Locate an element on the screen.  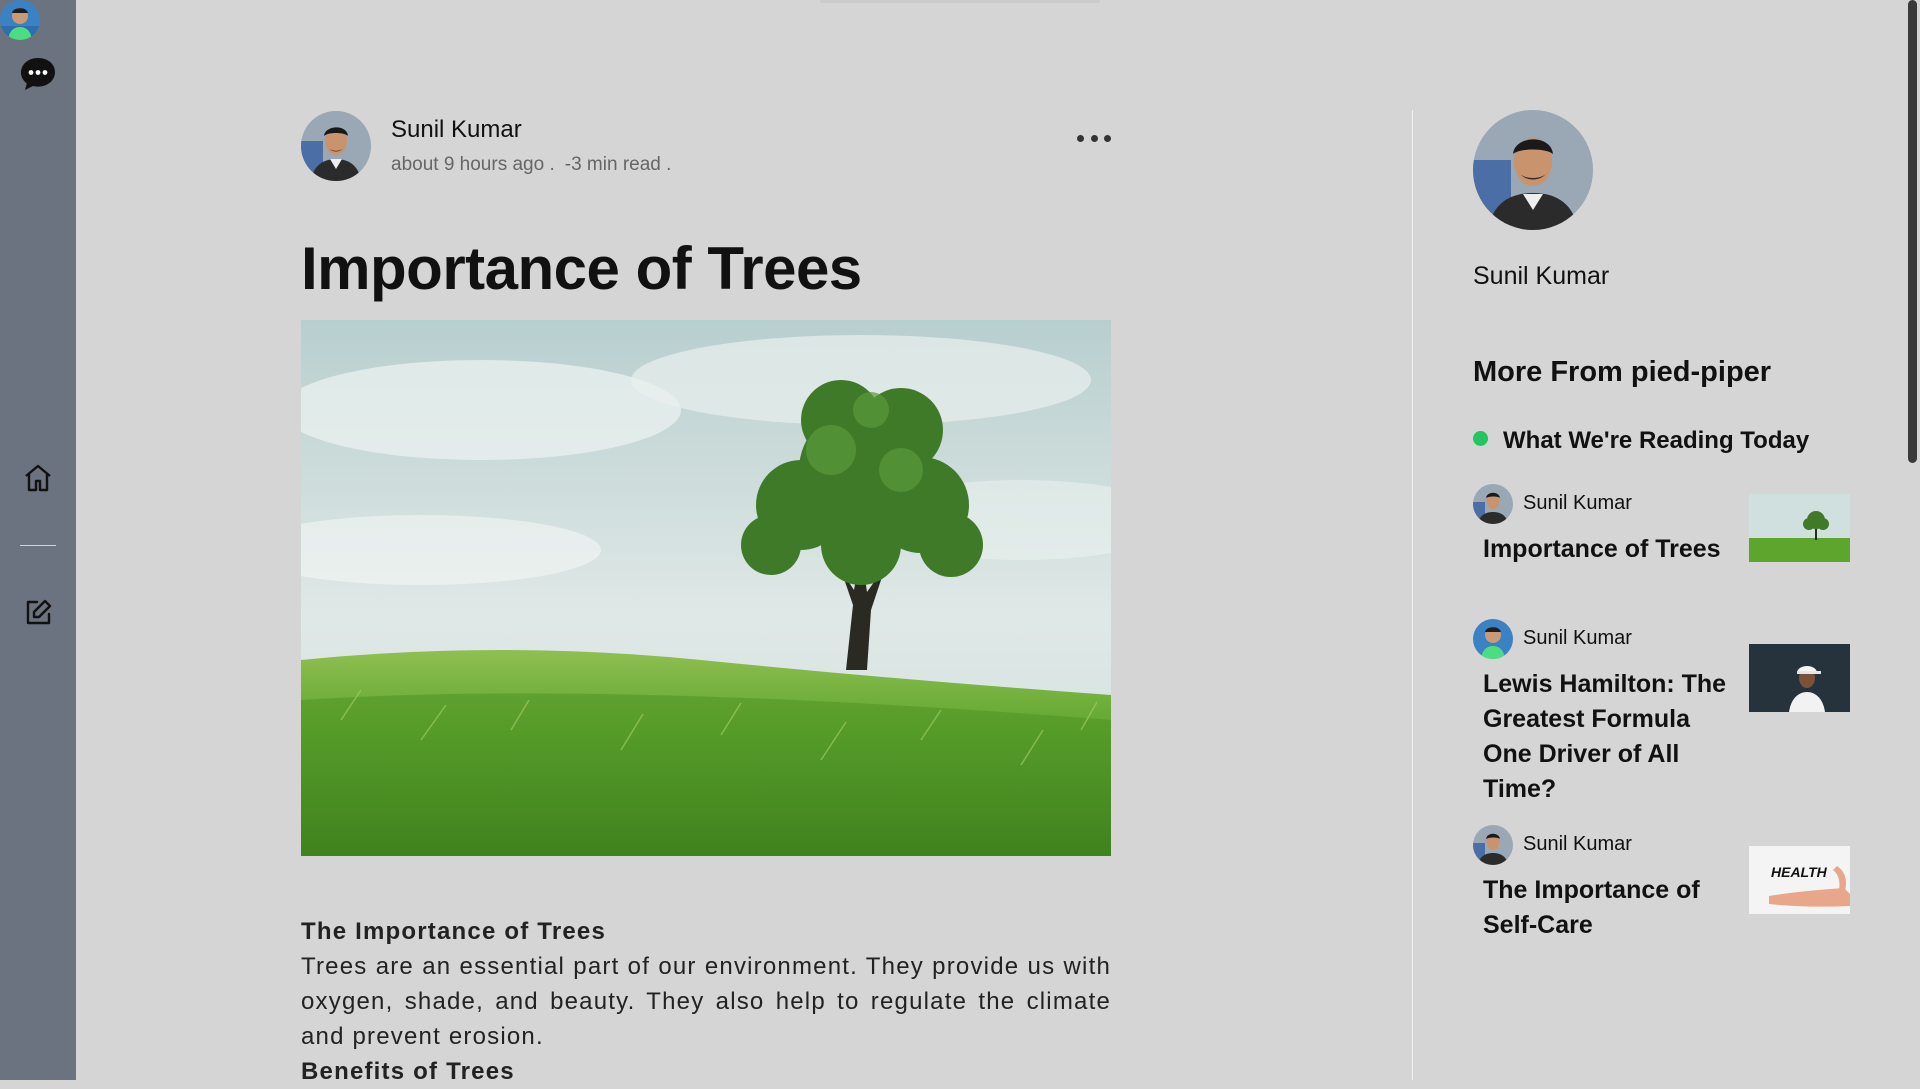
post-time: about 9 hours ago . is located at coordinates (473, 164).